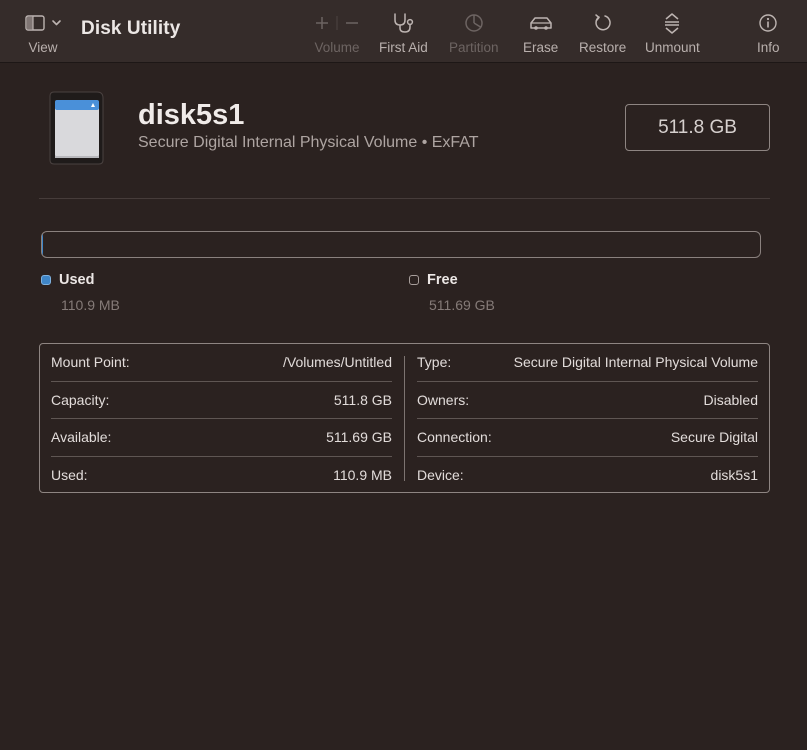  Describe the element at coordinates (404, 198) in the screenshot. I see `divider` at that location.